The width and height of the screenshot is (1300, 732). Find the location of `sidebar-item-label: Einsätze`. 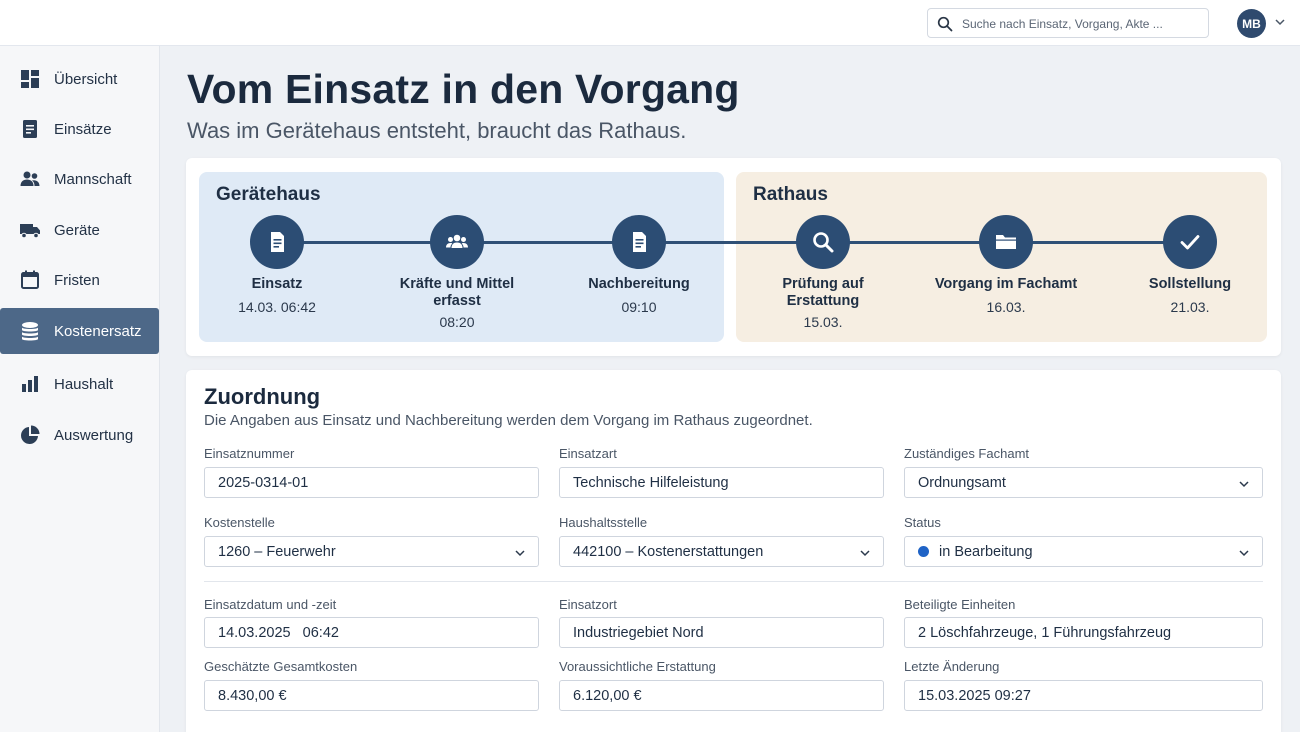

sidebar-item-label: Einsätze is located at coordinates (83, 129).